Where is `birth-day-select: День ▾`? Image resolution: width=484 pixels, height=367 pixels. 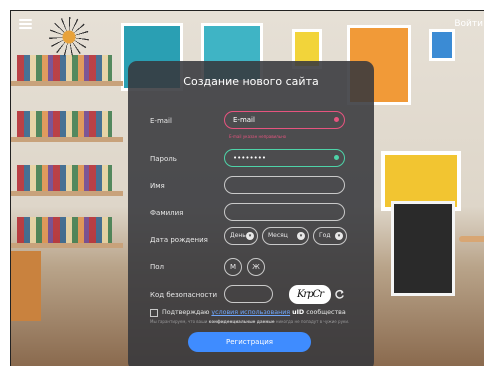 birth-day-select: День ▾ is located at coordinates (241, 236).